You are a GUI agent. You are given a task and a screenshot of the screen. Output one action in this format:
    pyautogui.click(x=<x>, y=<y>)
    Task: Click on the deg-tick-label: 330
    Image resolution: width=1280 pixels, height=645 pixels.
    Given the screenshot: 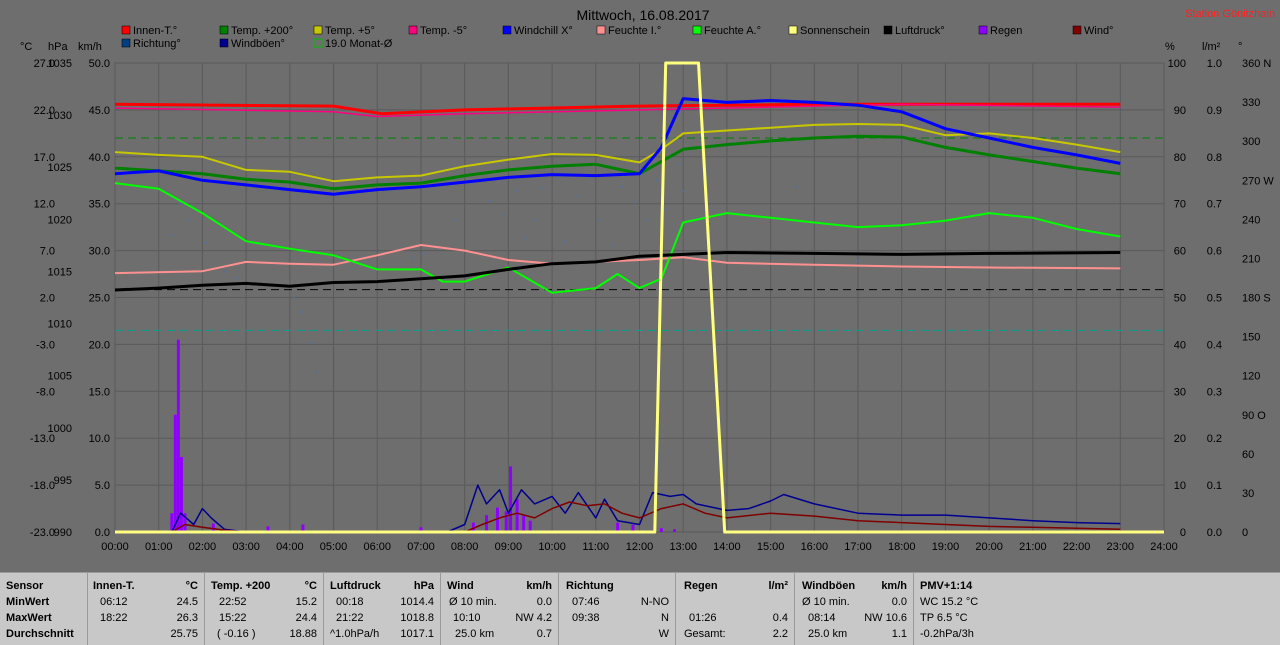 What is the action you would take?
    pyautogui.click(x=1251, y=103)
    